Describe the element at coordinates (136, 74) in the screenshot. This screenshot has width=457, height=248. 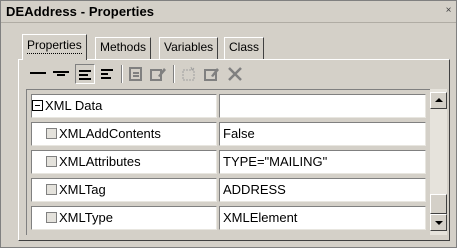
I see `property-pages-icon` at that location.